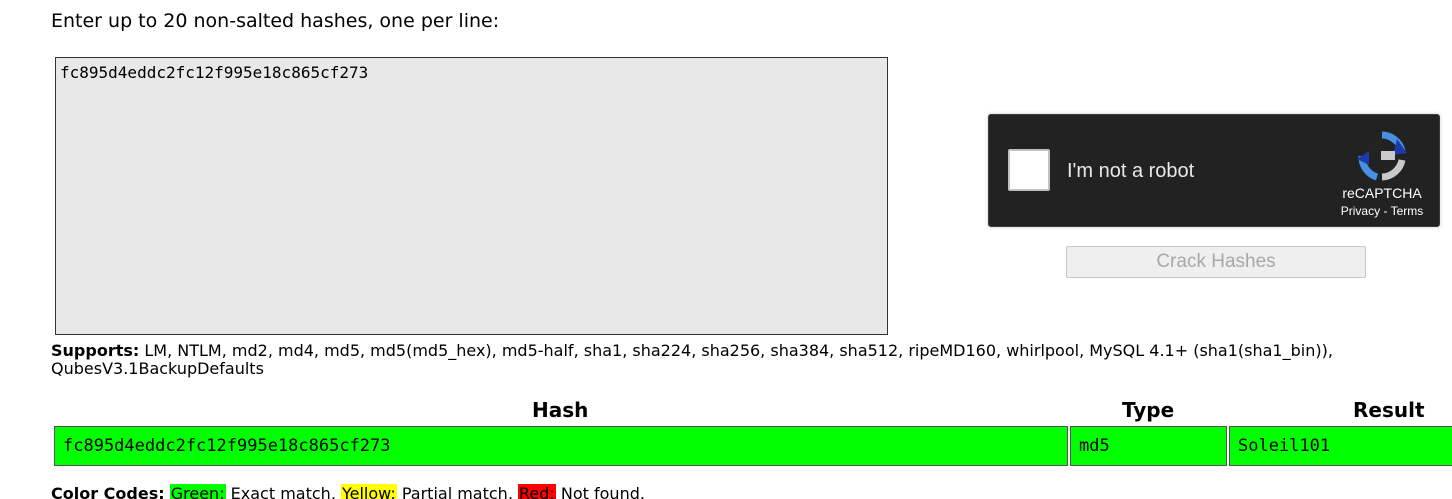 Image resolution: width=1452 pixels, height=499 pixels. What do you see at coordinates (561, 446) in the screenshot?
I see `result-cell-hash: fc895d4eddc2fc12f995e18c865cf273` at bounding box center [561, 446].